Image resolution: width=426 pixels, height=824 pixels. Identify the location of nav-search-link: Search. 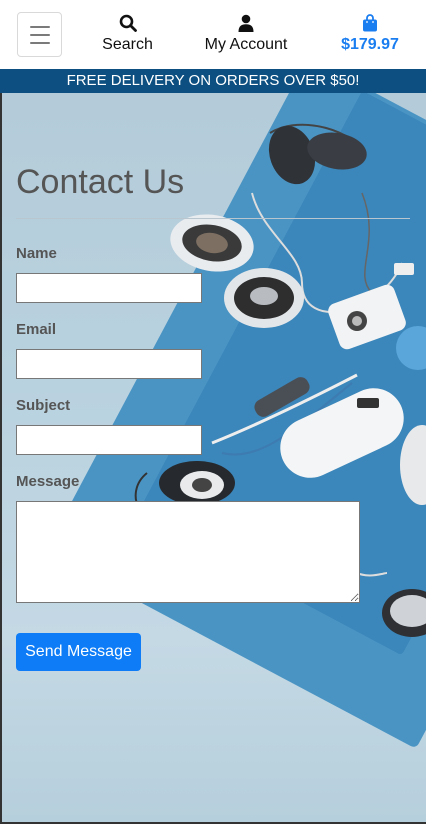
(127, 34).